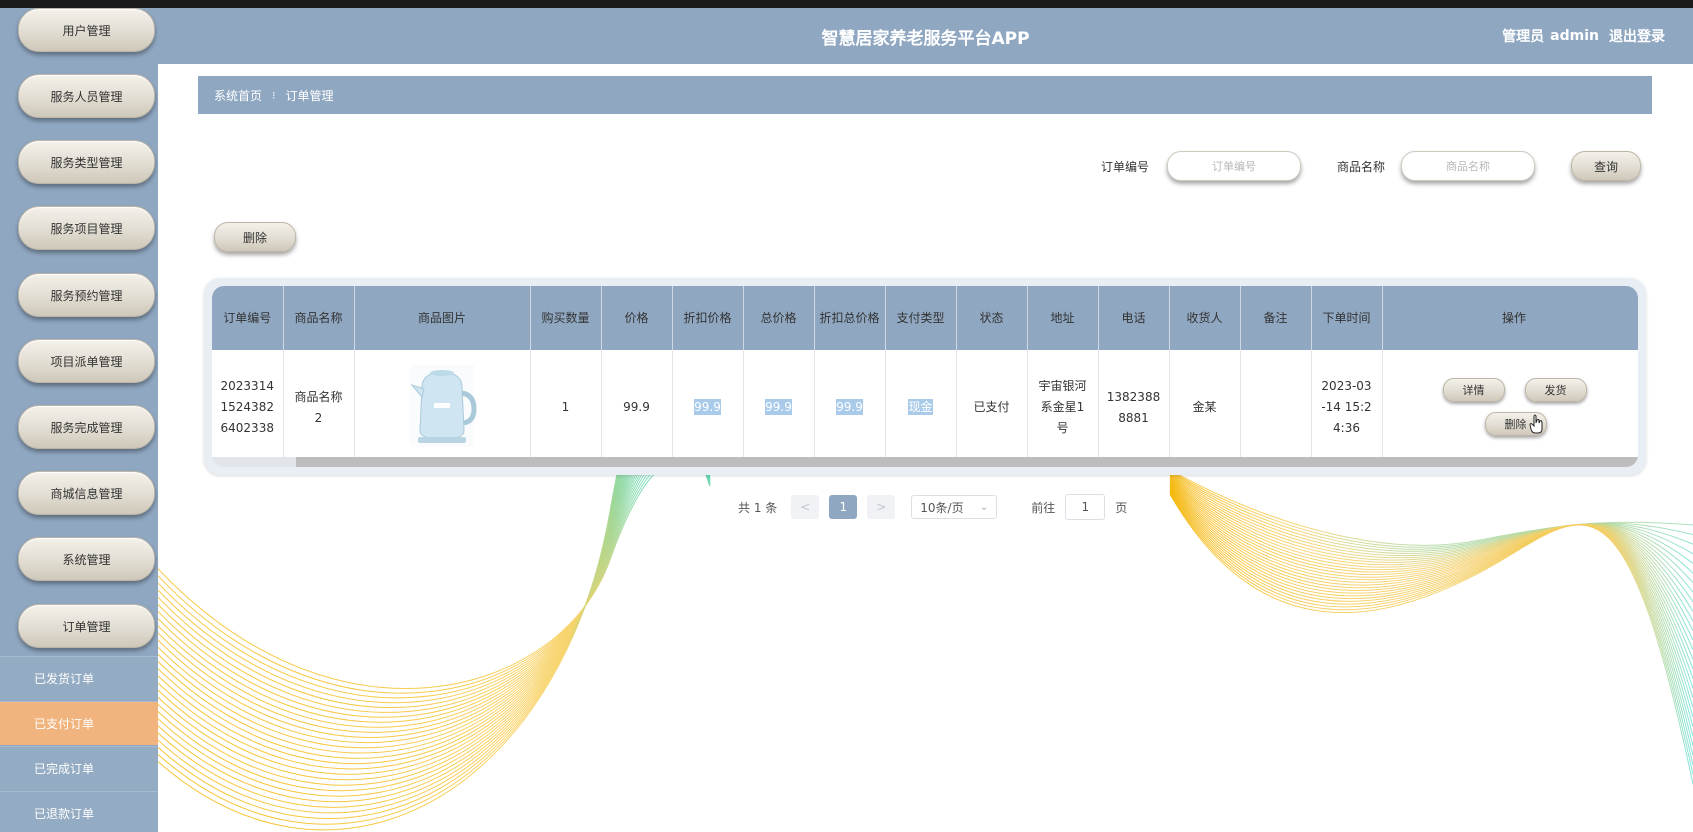 The image size is (1693, 832). Describe the element at coordinates (86, 295) in the screenshot. I see `sidebar-item-booking-management: 服务预约管理` at that location.